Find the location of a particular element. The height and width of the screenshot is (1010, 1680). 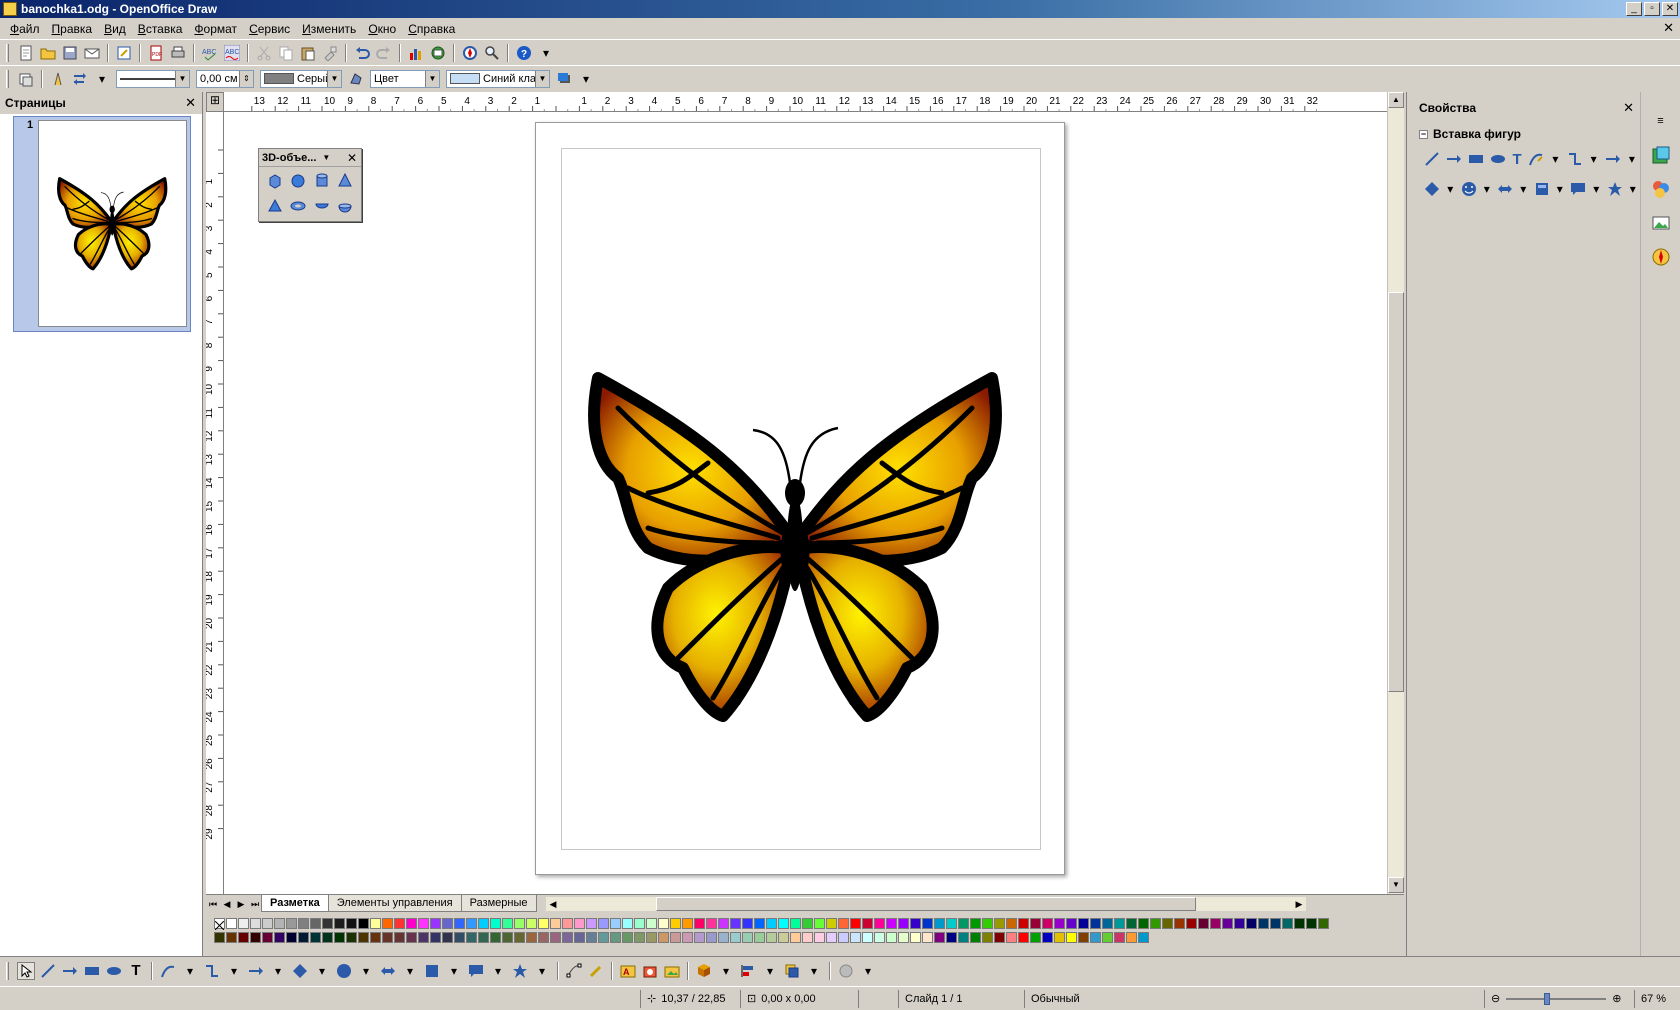

flowcharts-icon is located at coordinates (1542, 189).